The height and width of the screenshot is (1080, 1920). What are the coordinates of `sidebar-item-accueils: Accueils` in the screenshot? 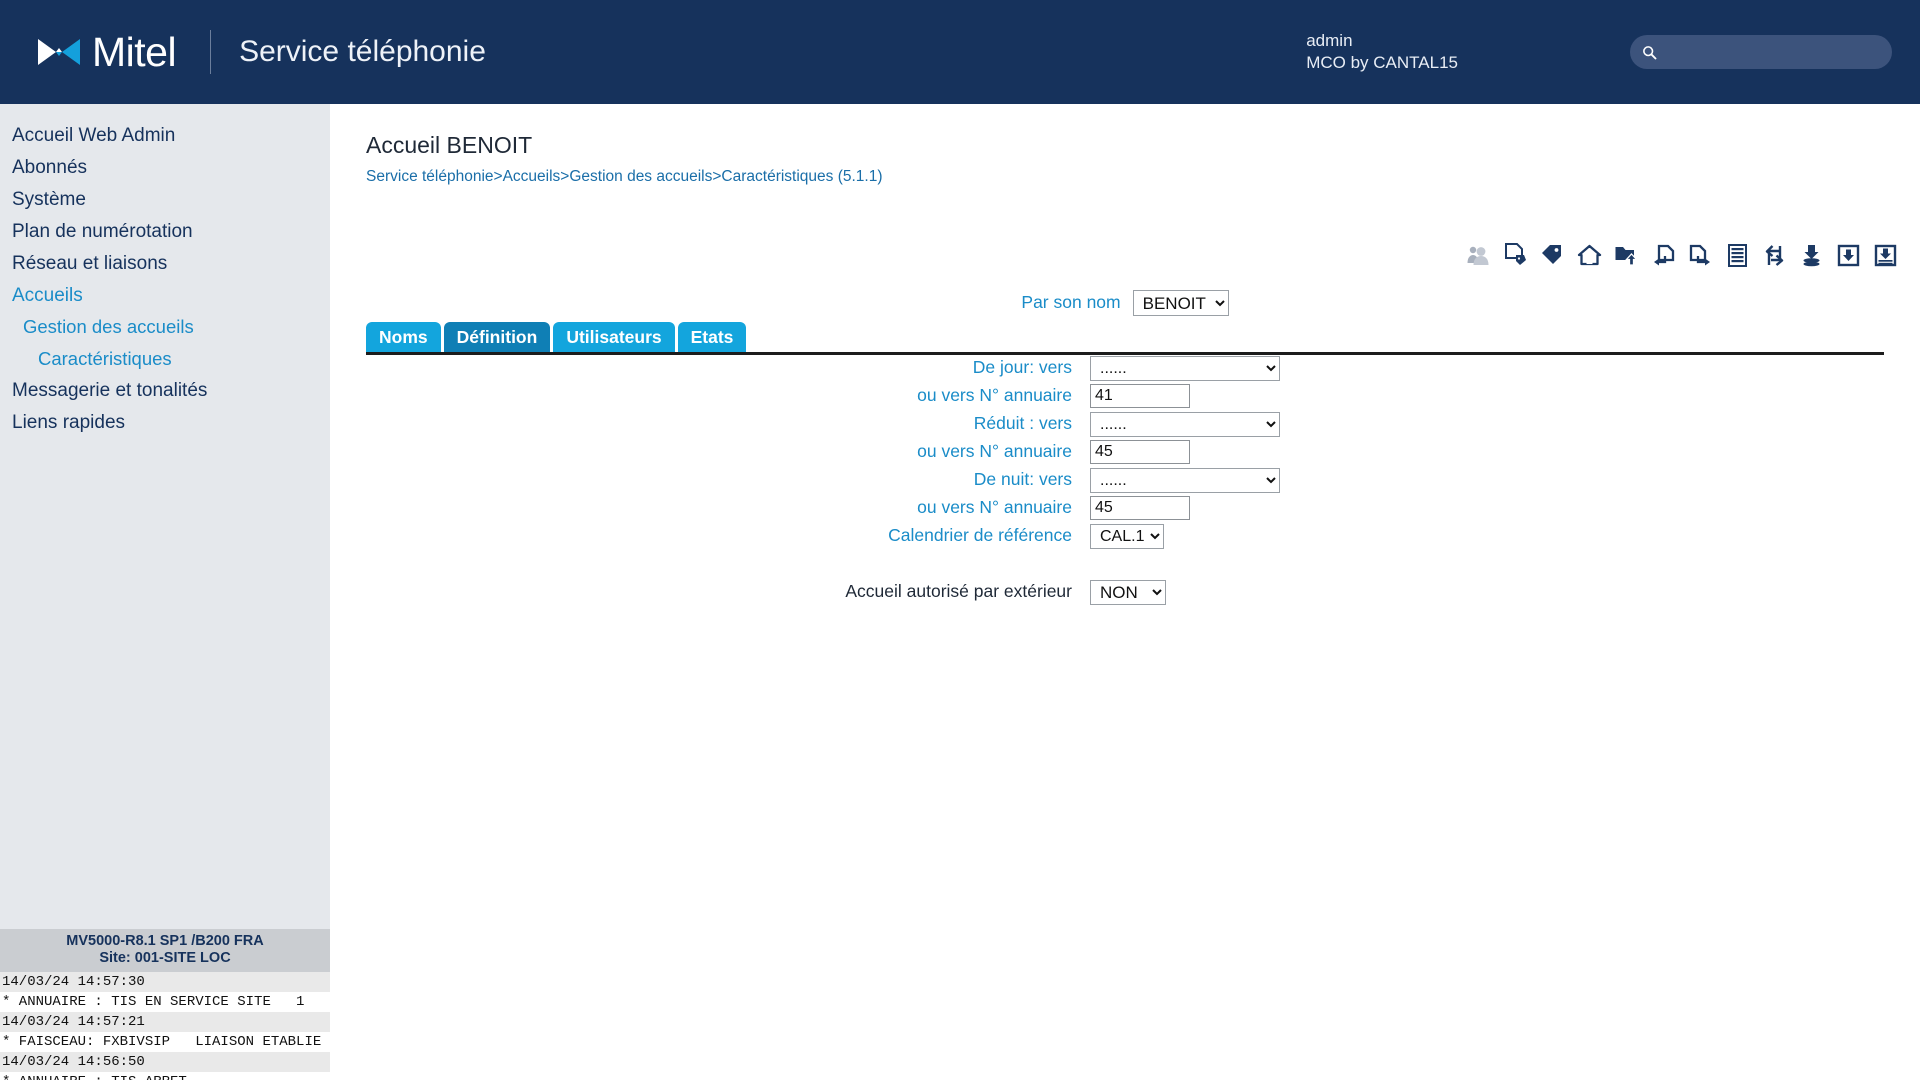 It's located at (171, 296).